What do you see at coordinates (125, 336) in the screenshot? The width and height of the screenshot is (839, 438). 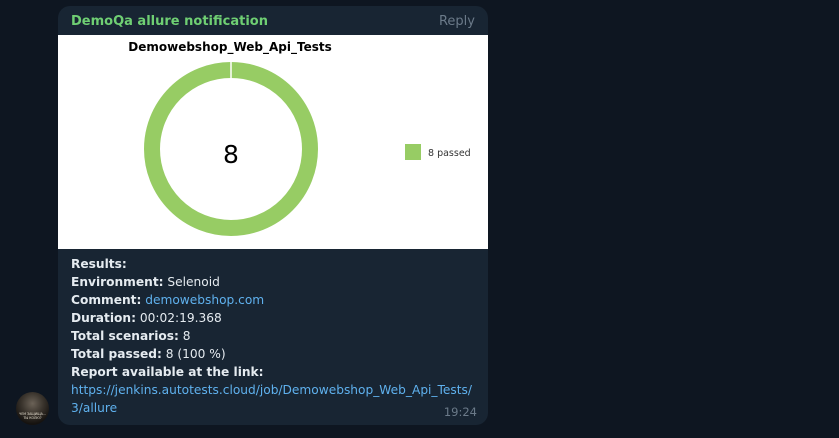 I see `total-scenarios-label: Total scenarios:` at bounding box center [125, 336].